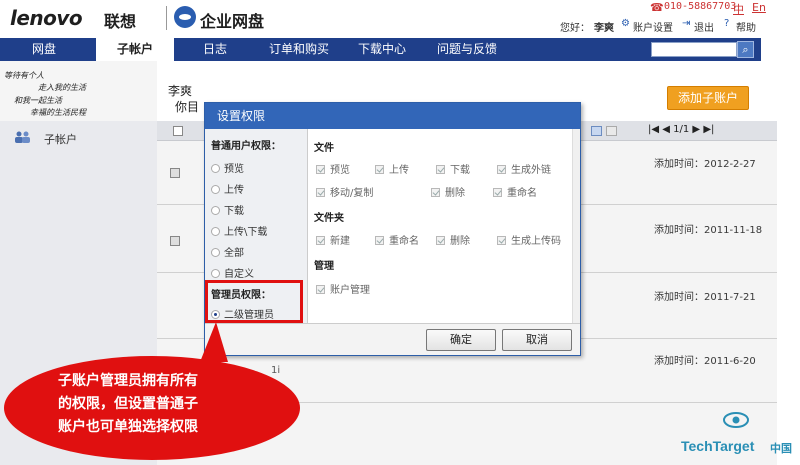 The image size is (800, 465). Describe the element at coordinates (180, 91) in the screenshot. I see `main-user-name: 李爽` at that location.